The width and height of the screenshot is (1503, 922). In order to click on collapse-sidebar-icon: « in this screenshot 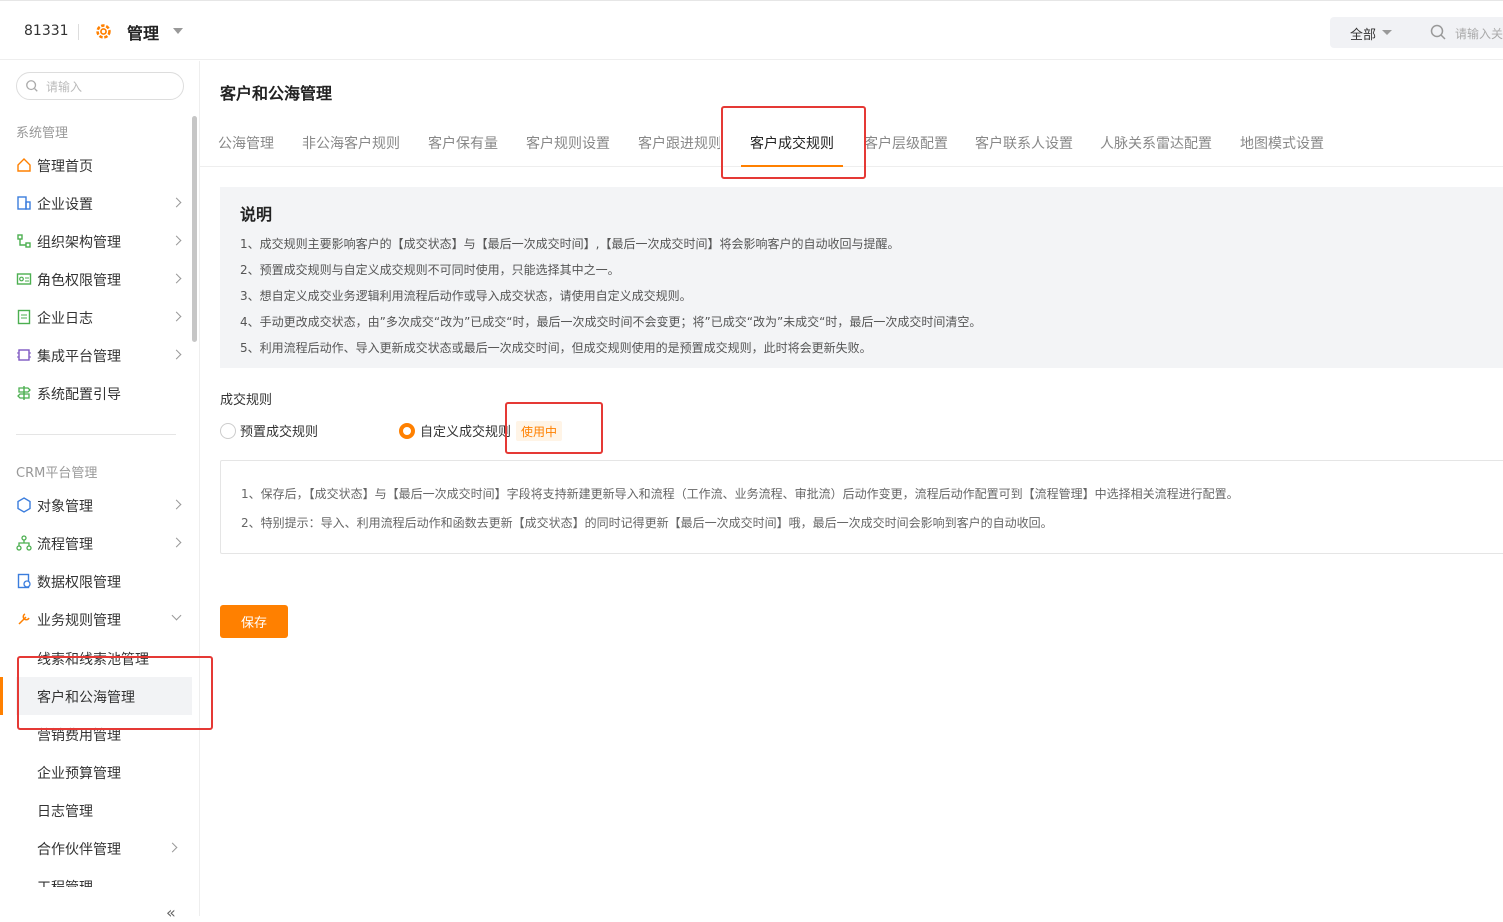, I will do `click(171, 912)`.